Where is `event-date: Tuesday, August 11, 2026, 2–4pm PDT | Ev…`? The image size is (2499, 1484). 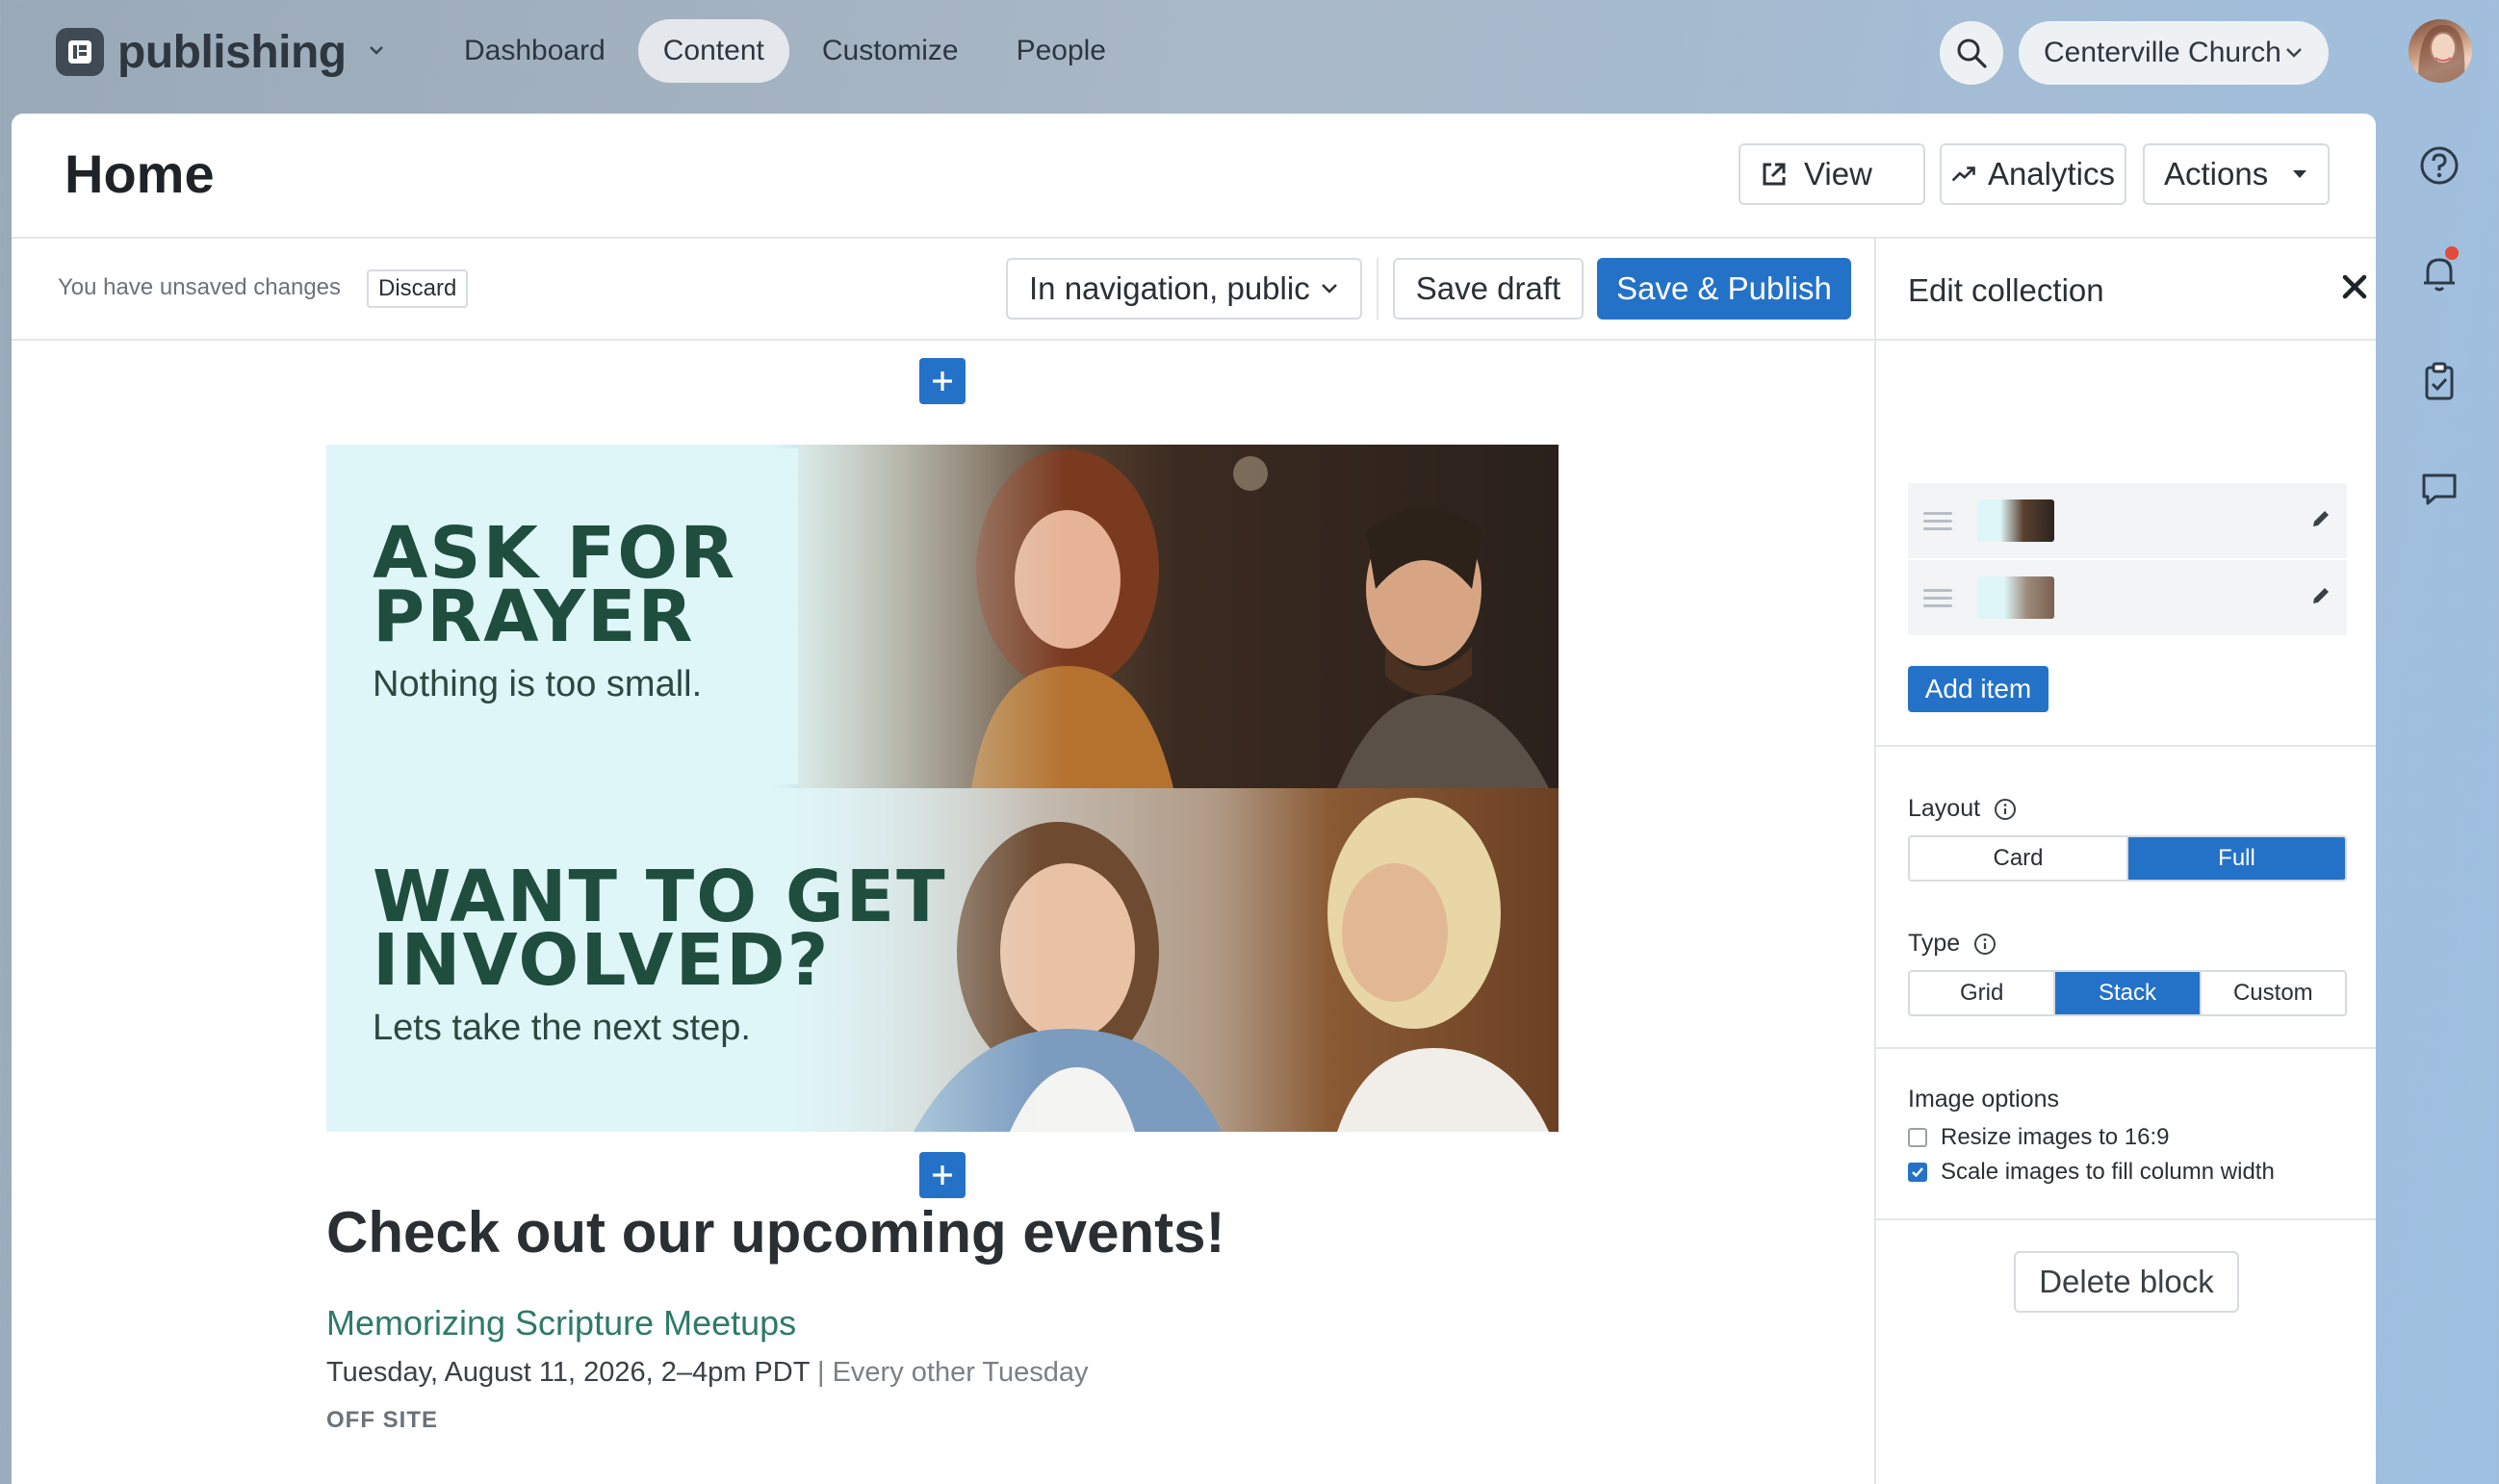 event-date: Tuesday, August 11, 2026, 2–4pm PDT | Ev… is located at coordinates (707, 1373).